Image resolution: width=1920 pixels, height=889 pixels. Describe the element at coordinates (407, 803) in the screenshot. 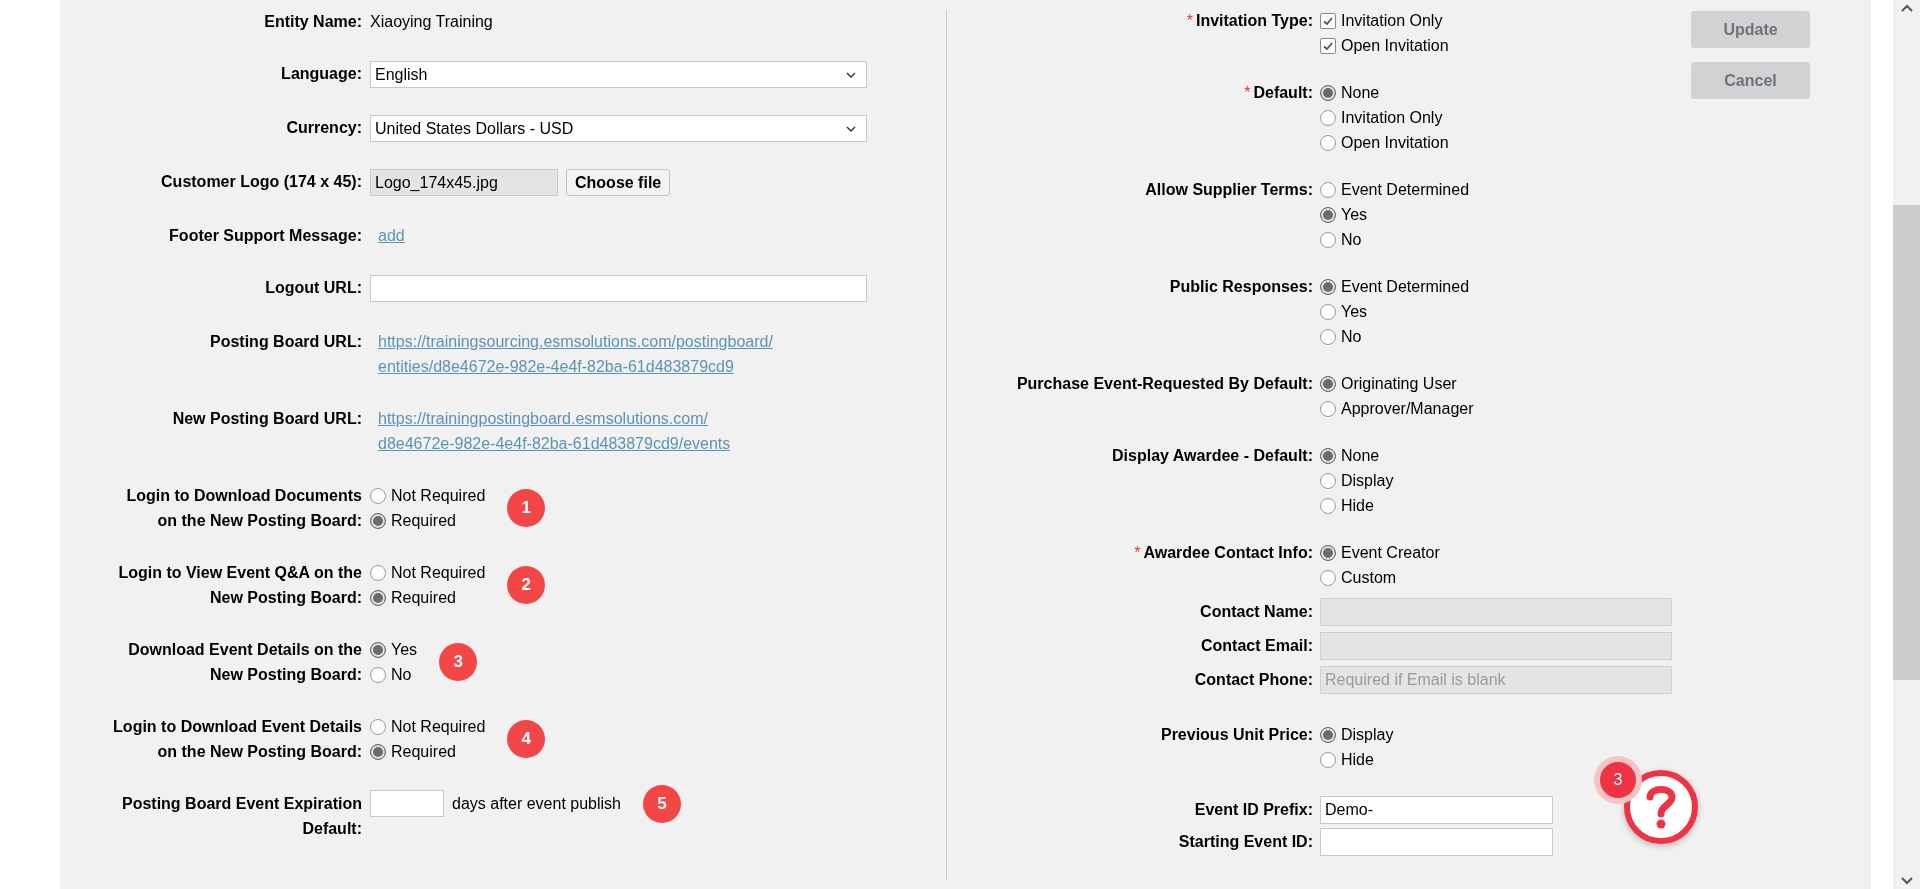

I see `days-field` at that location.